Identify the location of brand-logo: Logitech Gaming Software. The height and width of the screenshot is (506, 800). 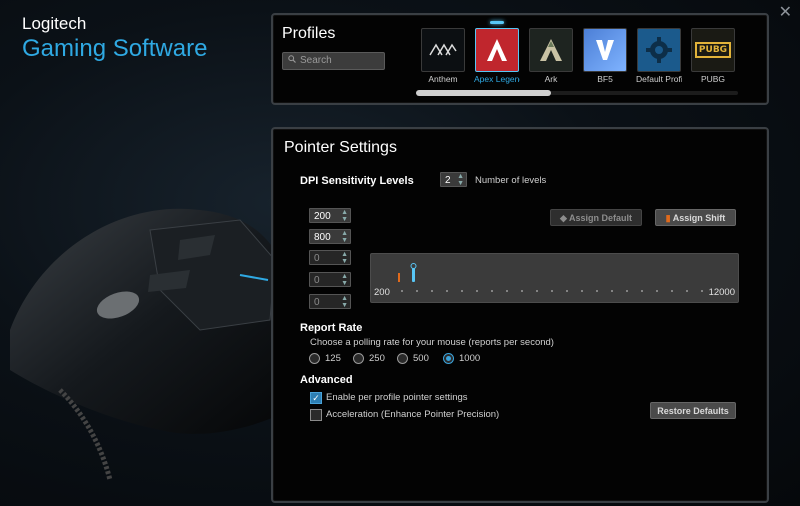
(114, 38).